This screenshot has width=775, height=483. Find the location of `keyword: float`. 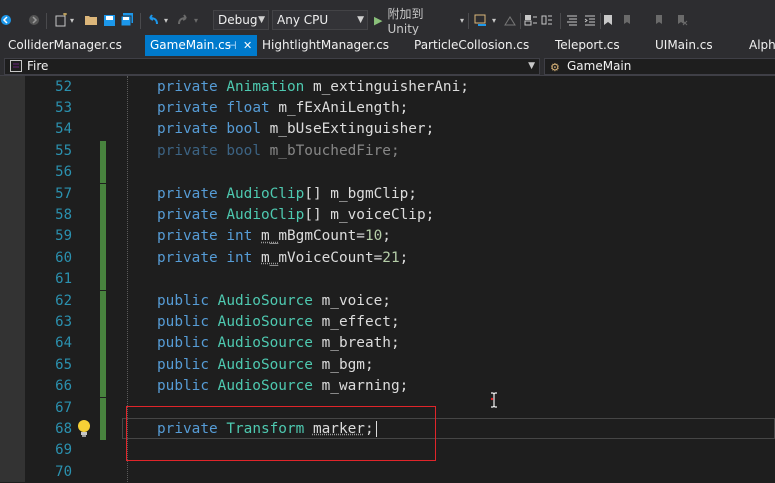

keyword: float is located at coordinates (247, 108).